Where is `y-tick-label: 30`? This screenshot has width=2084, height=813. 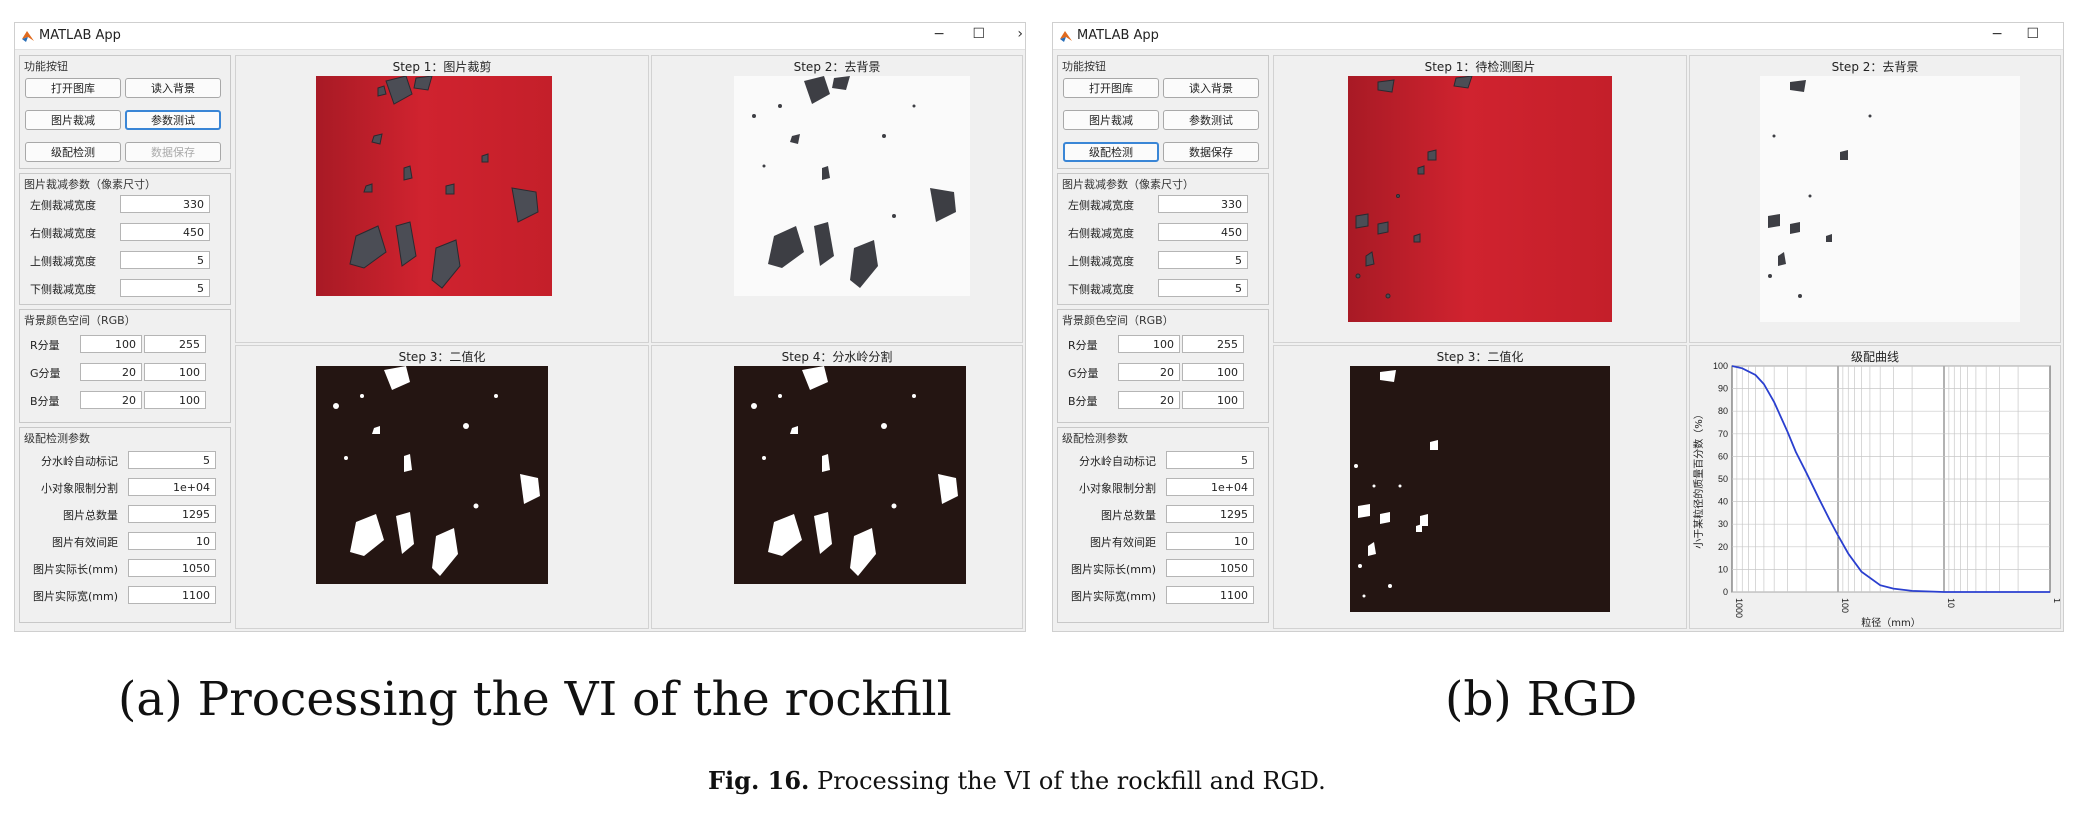 y-tick-label: 30 is located at coordinates (1723, 524).